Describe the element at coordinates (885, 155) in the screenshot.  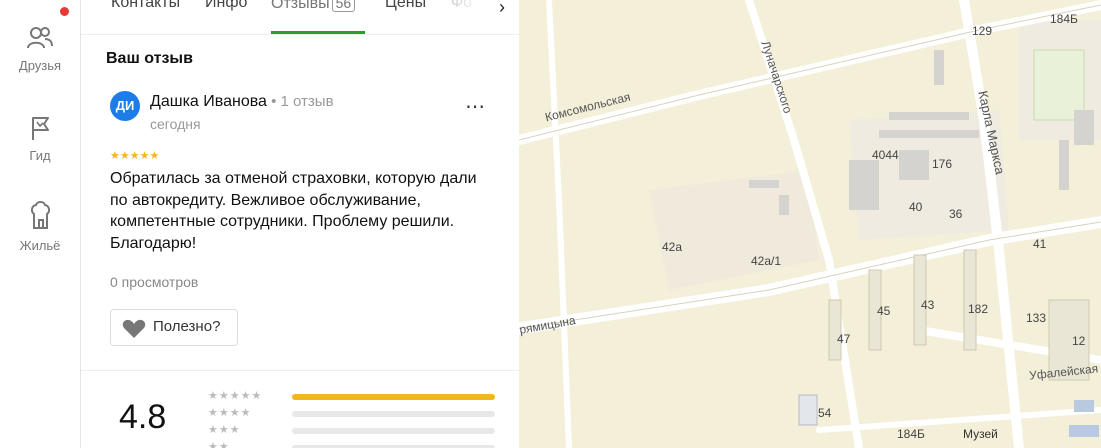
I see `map-house-number: 4044` at that location.